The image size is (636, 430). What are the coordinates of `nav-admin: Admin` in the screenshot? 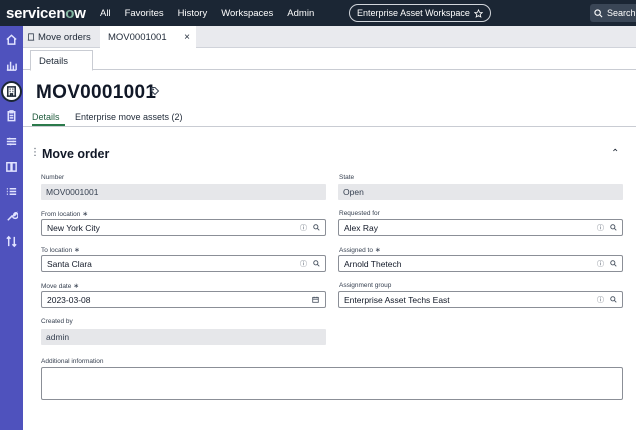 It's located at (300, 13).